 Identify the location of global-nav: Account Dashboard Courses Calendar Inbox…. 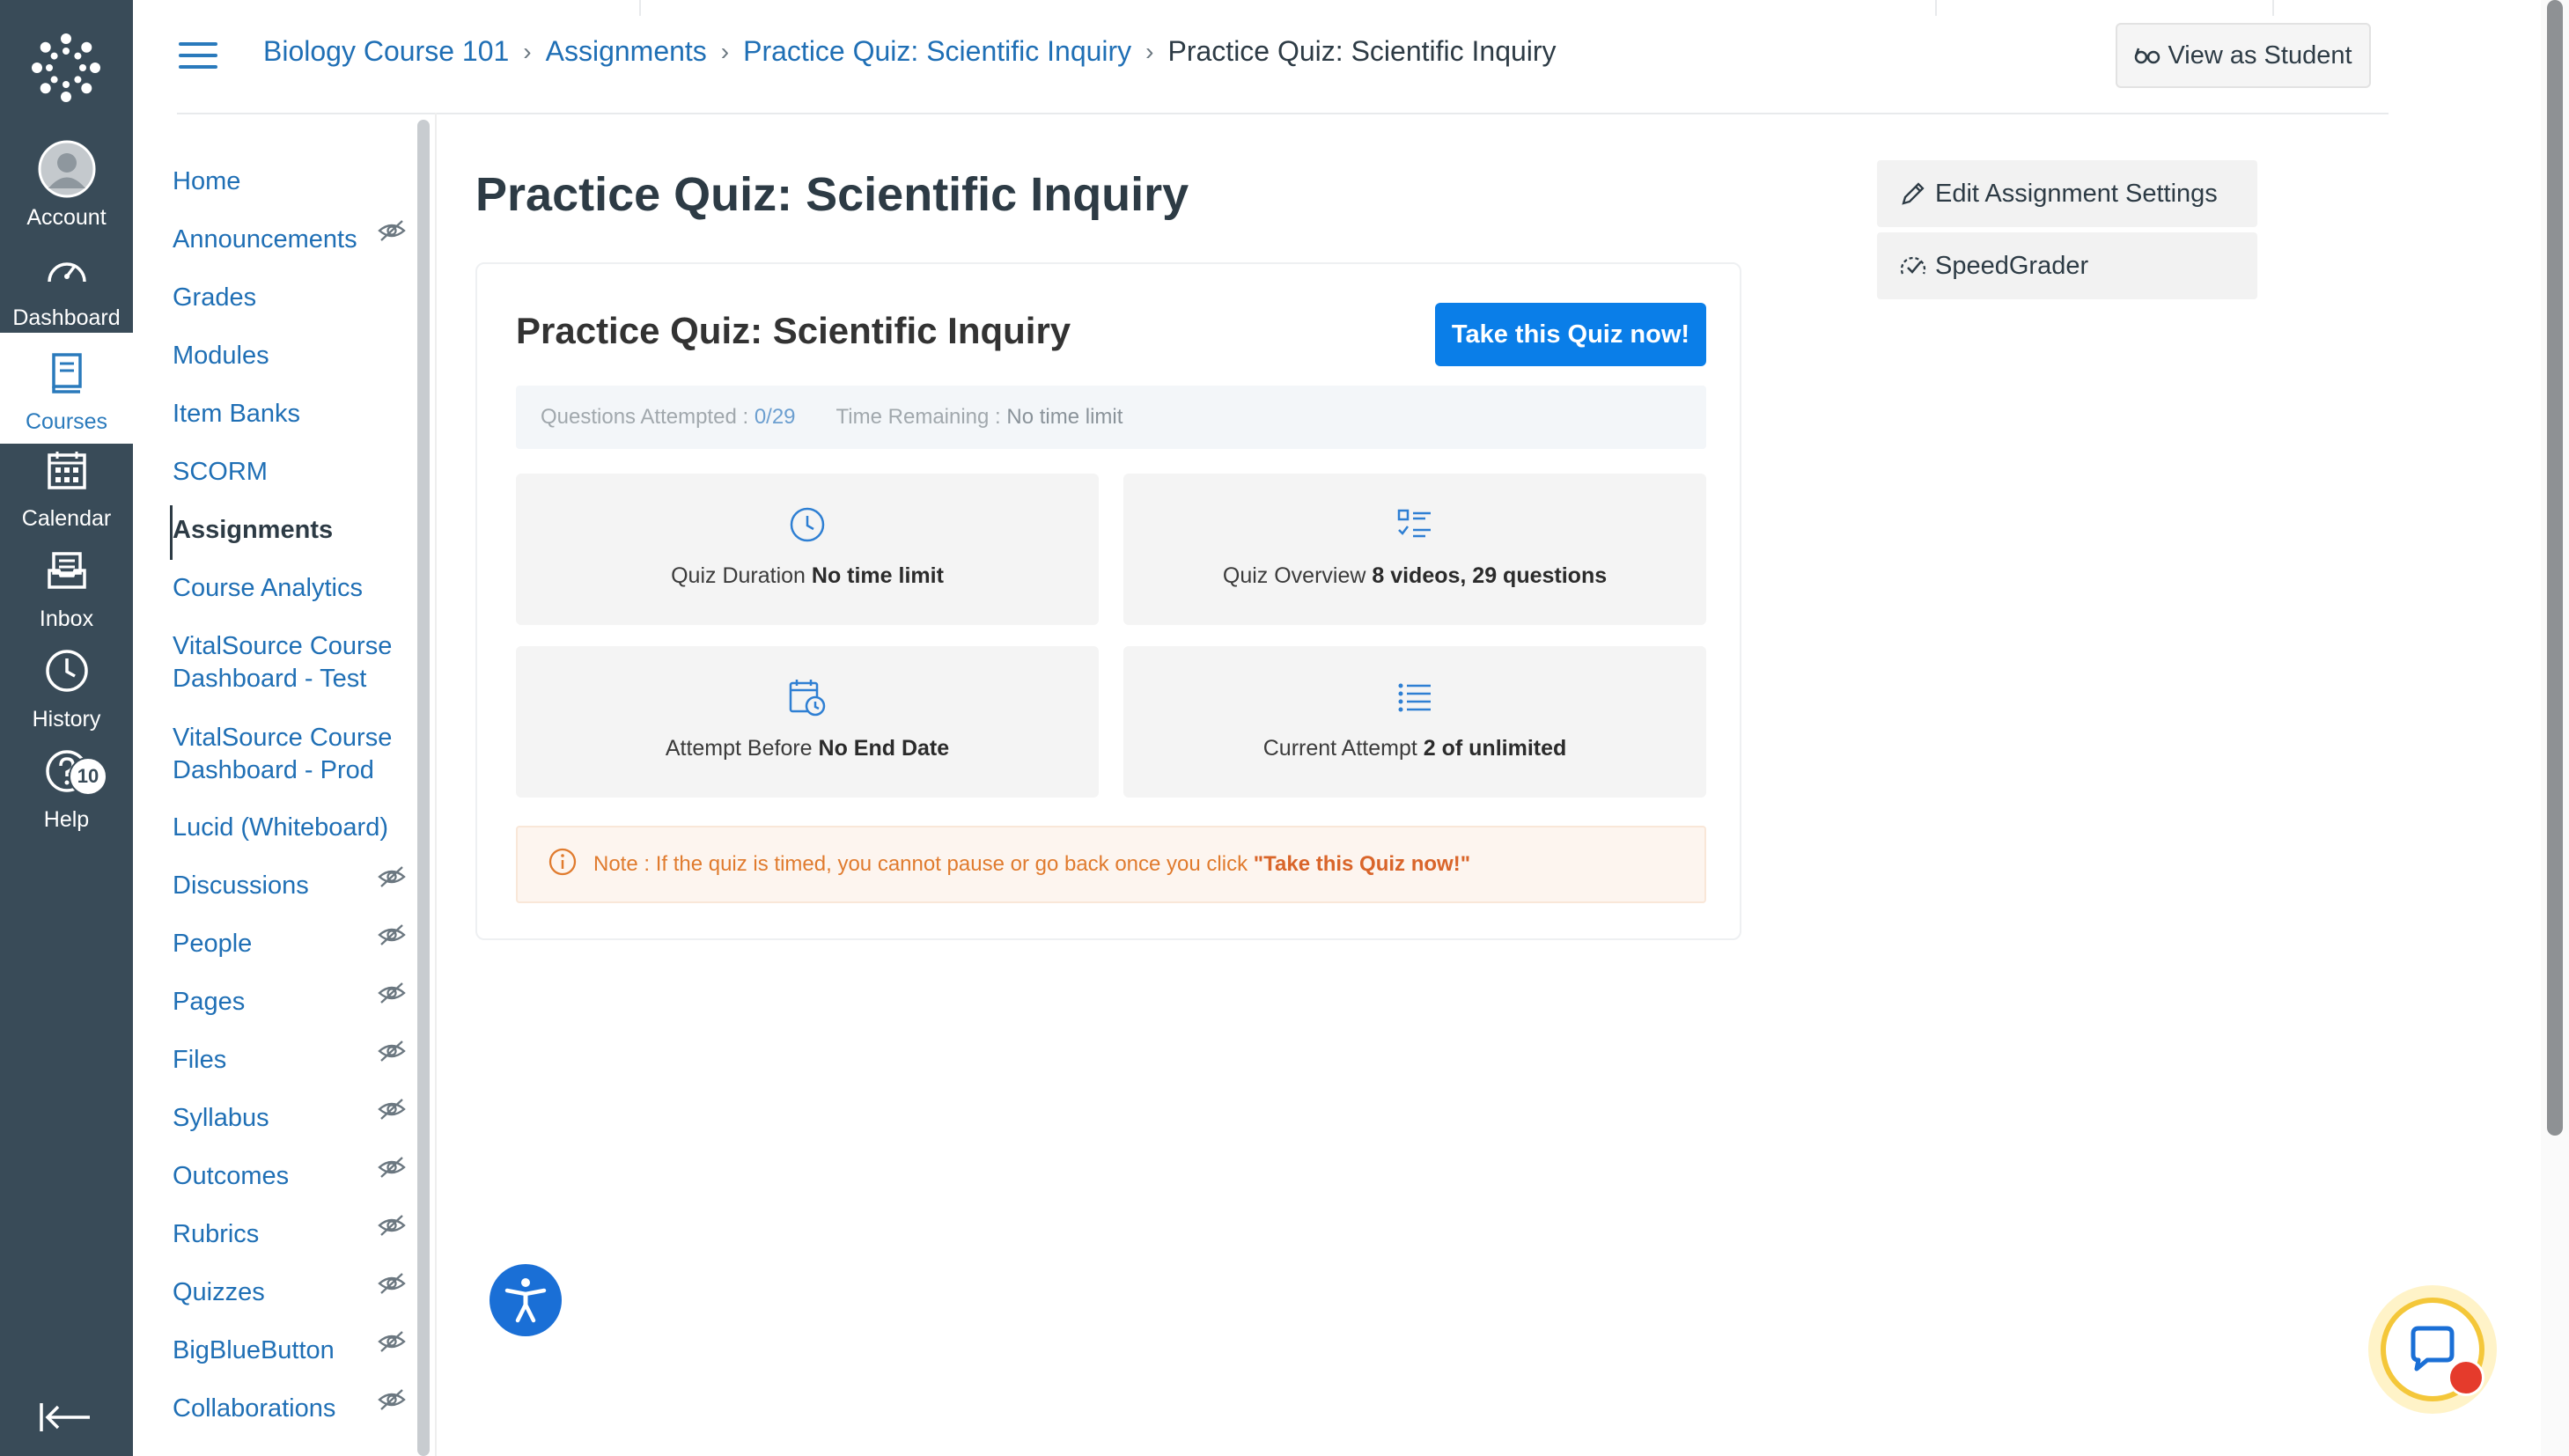
(66, 728).